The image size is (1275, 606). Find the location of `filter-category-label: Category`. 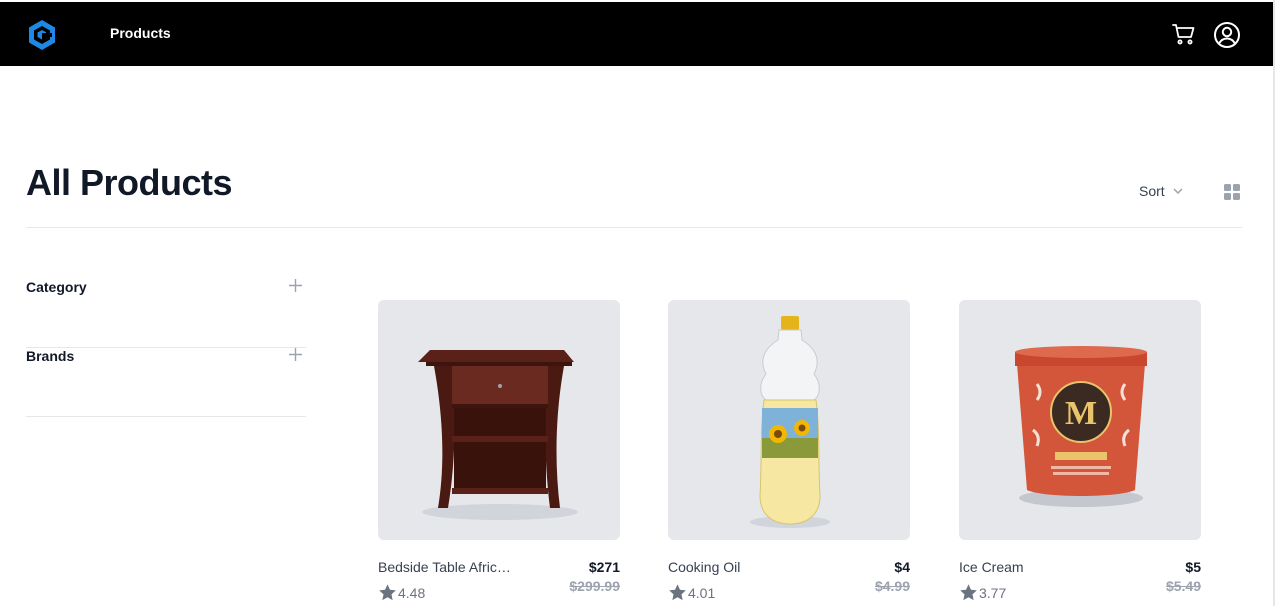

filter-category-label: Category is located at coordinates (56, 287).